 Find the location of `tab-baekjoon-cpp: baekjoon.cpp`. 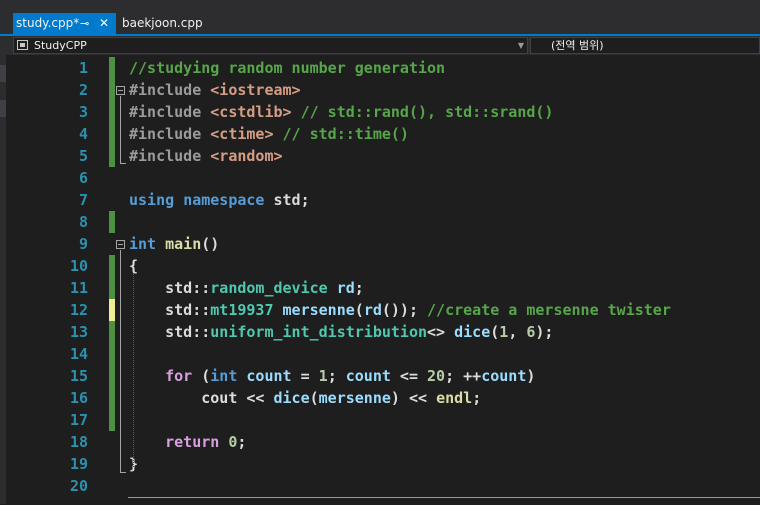

tab-baekjoon-cpp: baekjoon.cpp is located at coordinates (161, 23).